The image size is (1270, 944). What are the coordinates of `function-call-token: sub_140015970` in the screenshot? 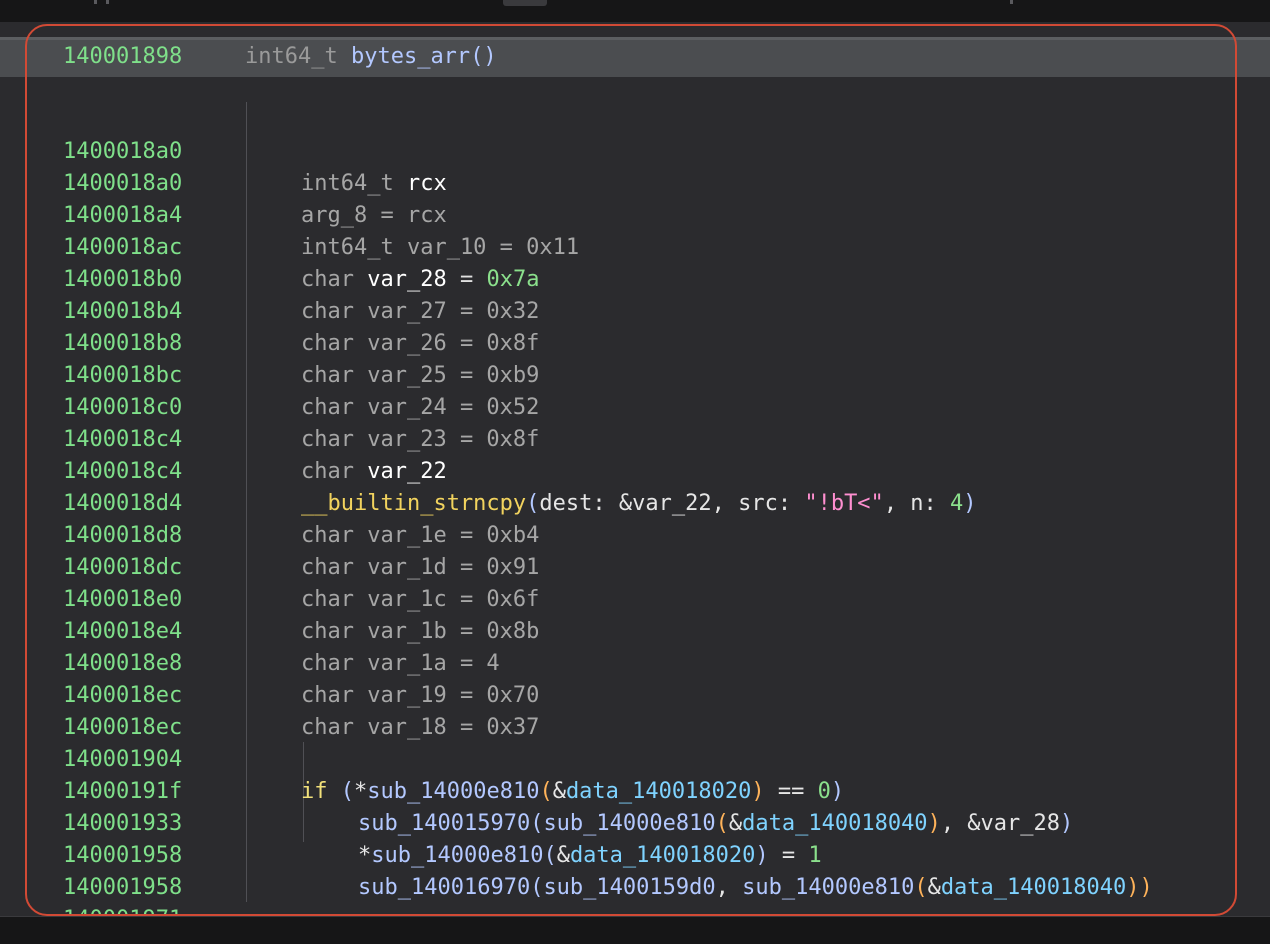 It's located at (444, 823).